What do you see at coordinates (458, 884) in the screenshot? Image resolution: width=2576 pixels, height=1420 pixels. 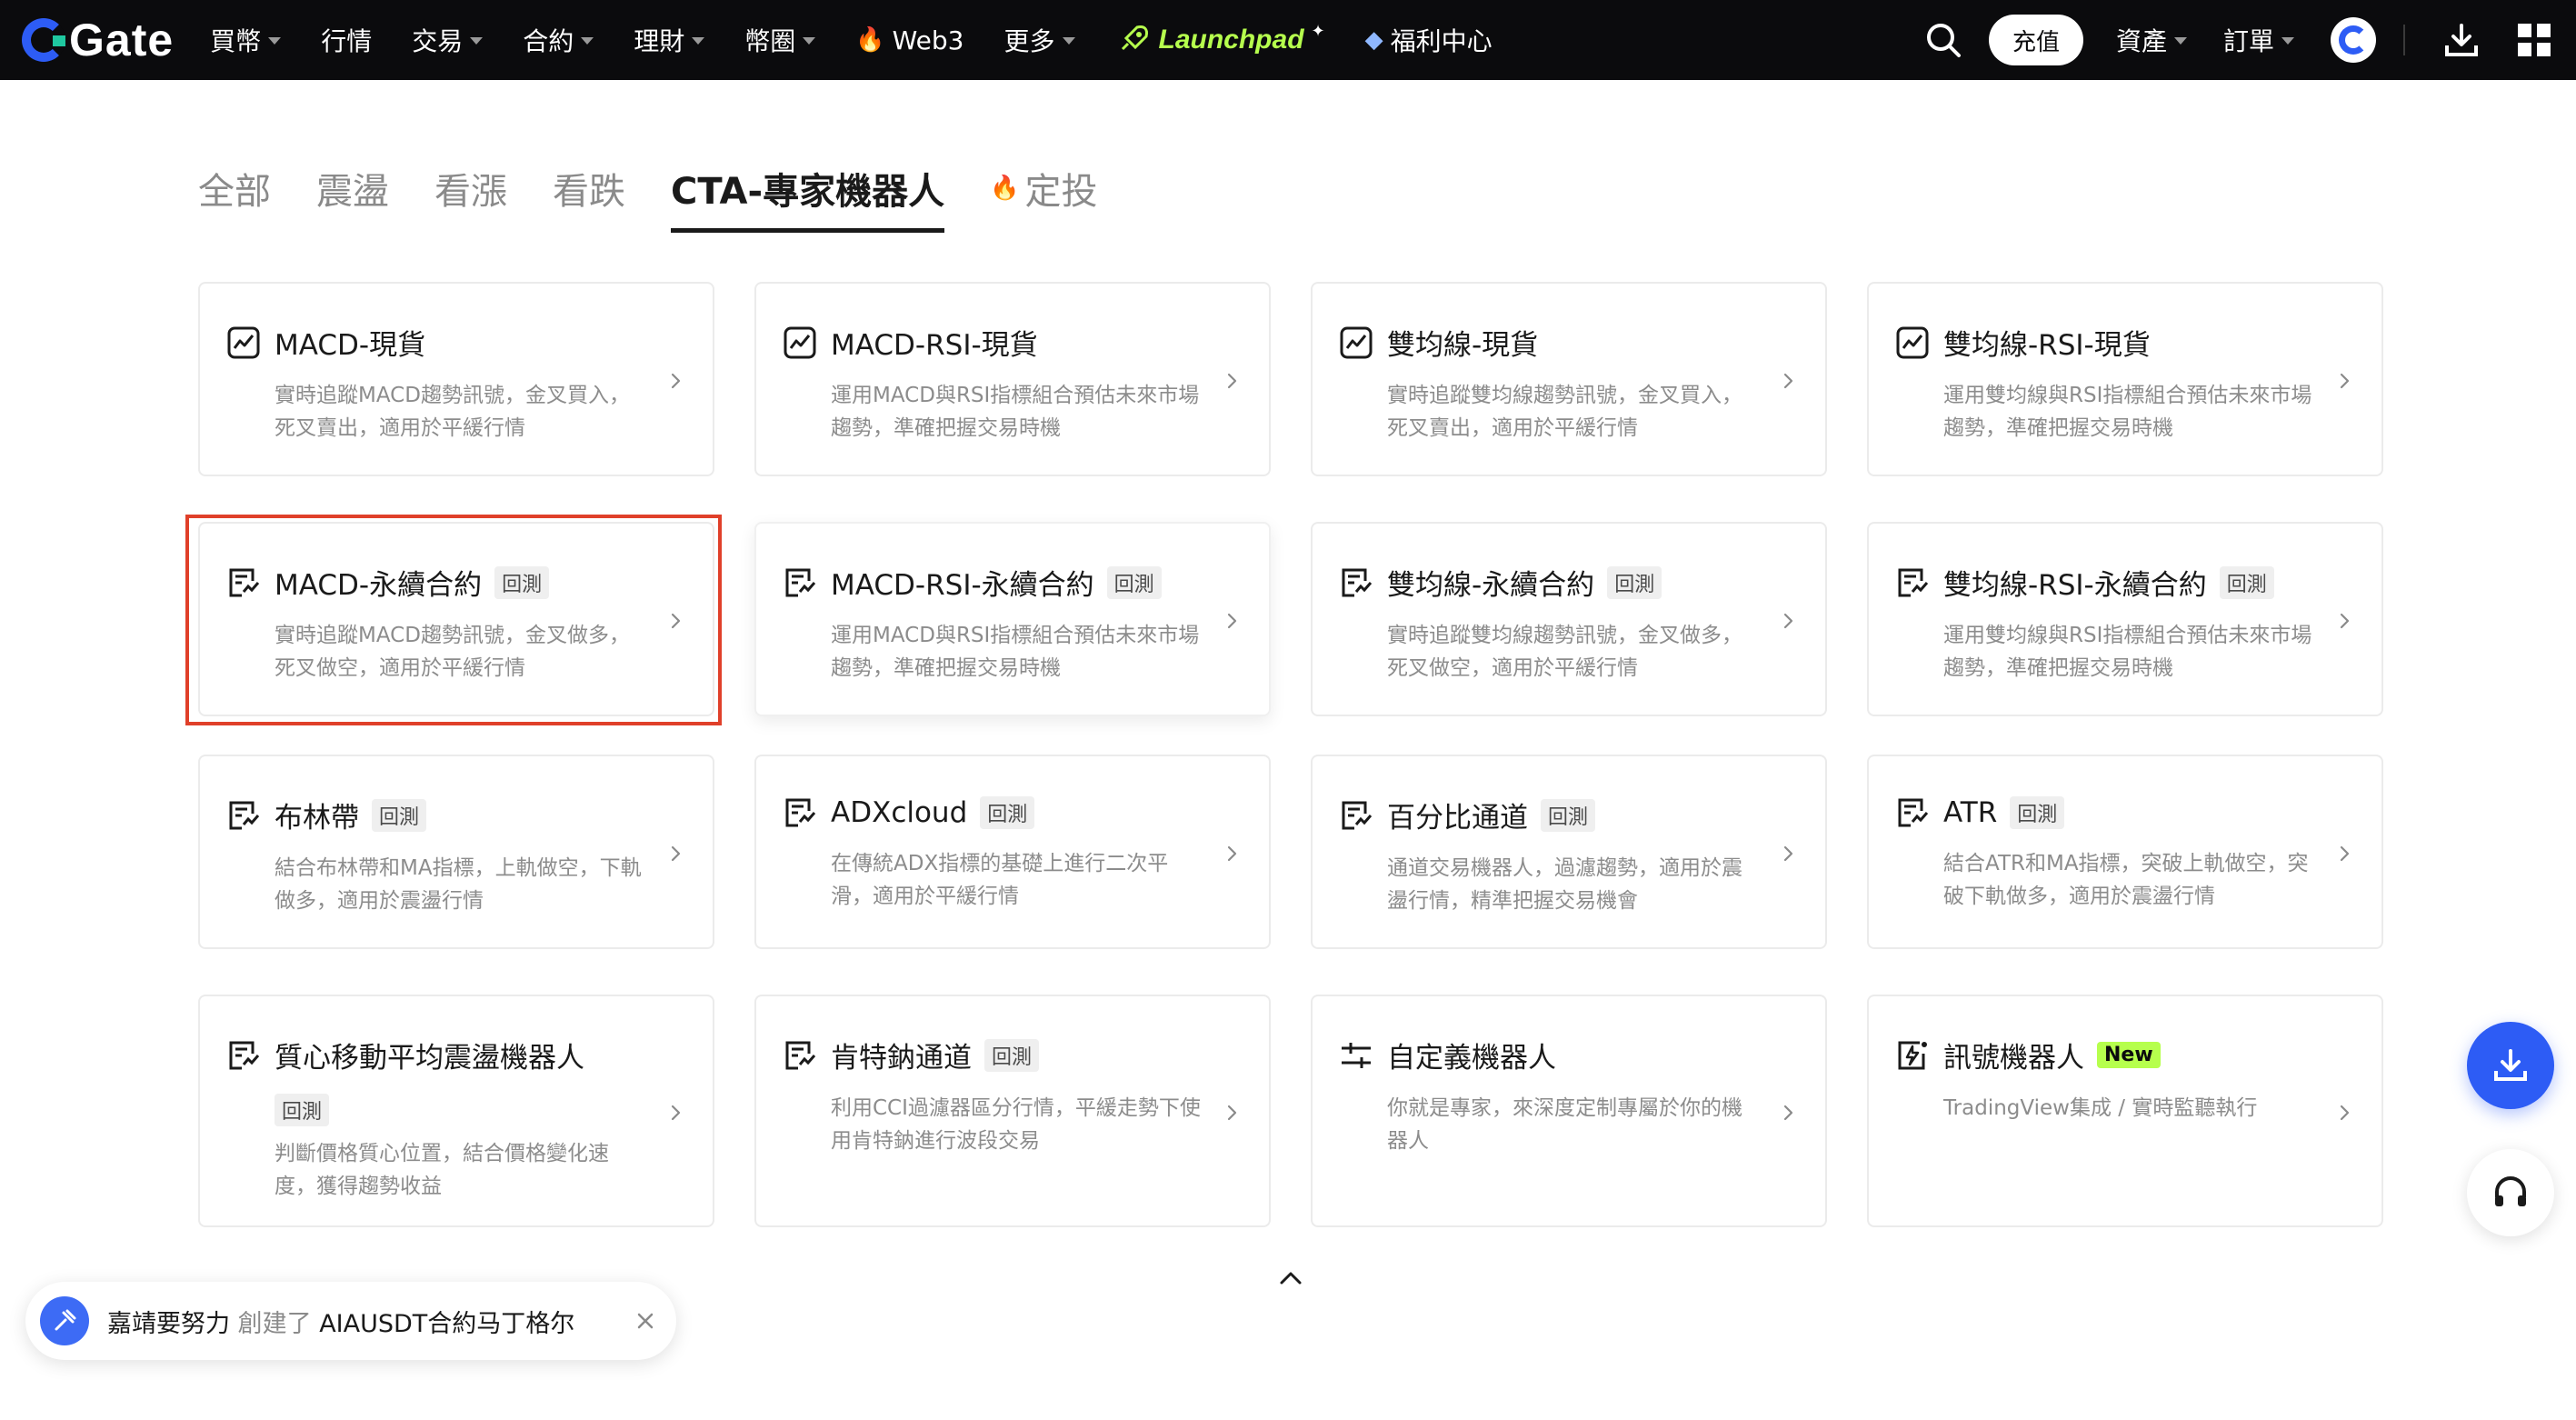 I see `bot-card-description: 結合布林帶和MA指標，上軌做空，下軌做多，適用於震盪行情` at bounding box center [458, 884].